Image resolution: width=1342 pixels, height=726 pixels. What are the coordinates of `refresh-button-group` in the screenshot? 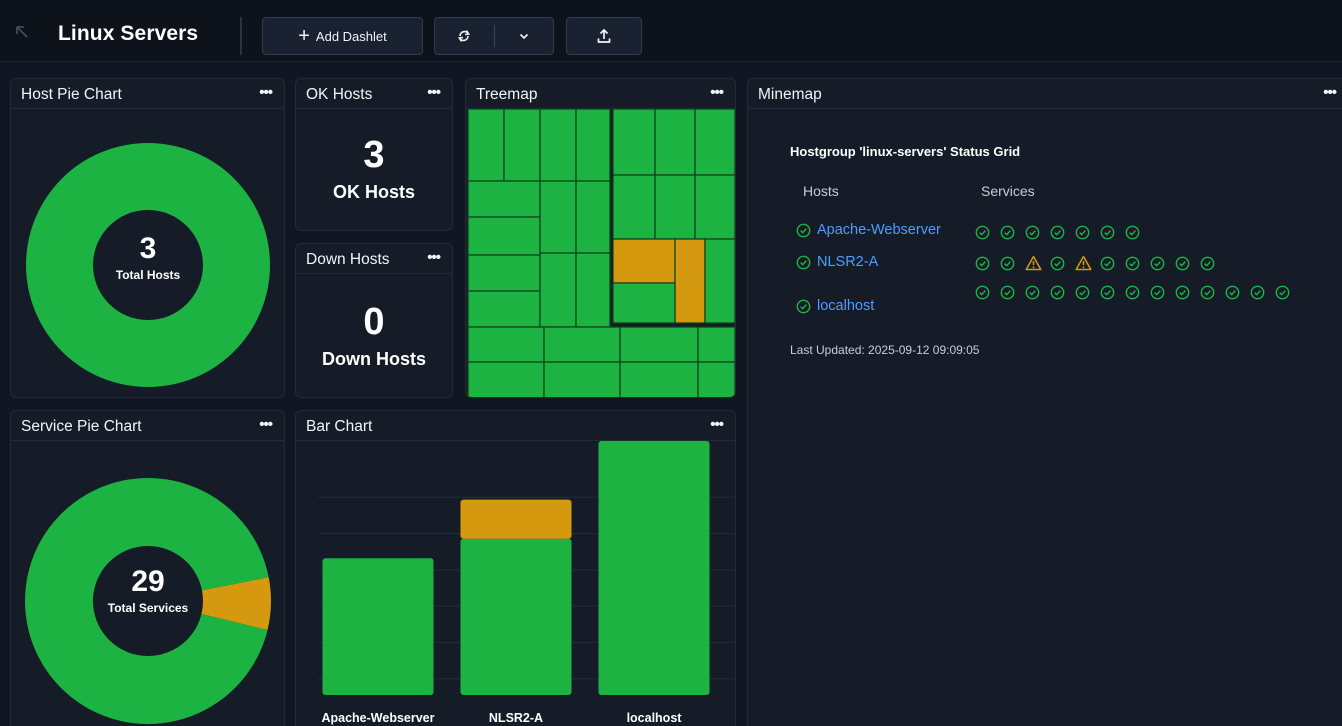 It's located at (494, 36).